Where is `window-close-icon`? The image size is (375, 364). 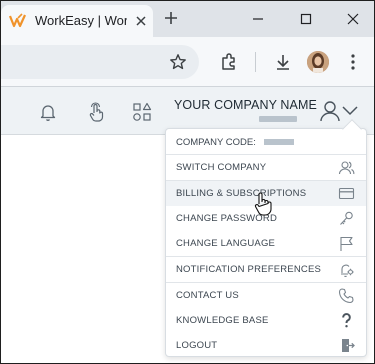 window-close-icon is located at coordinates (353, 19).